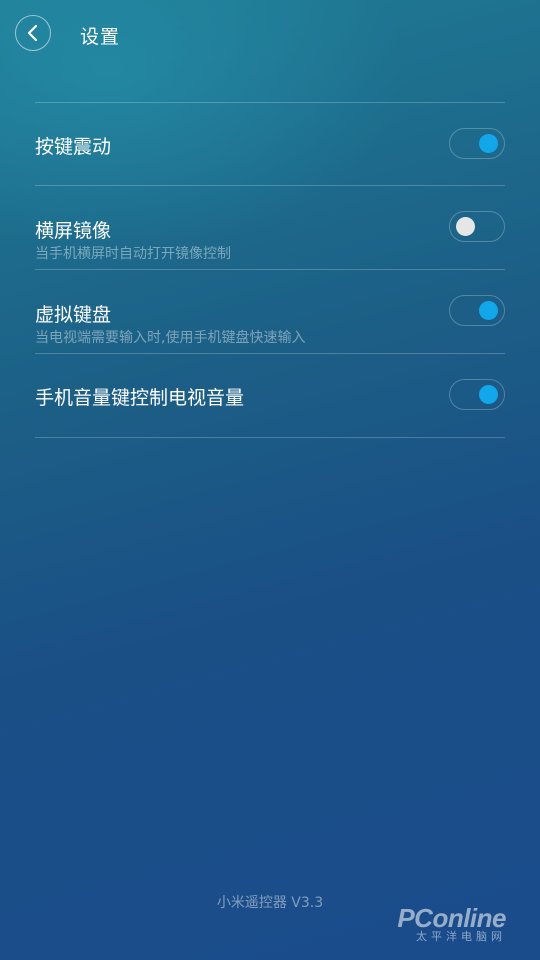 Image resolution: width=540 pixels, height=960 pixels. Describe the element at coordinates (477, 143) in the screenshot. I see `key-vibration-toggle` at that location.